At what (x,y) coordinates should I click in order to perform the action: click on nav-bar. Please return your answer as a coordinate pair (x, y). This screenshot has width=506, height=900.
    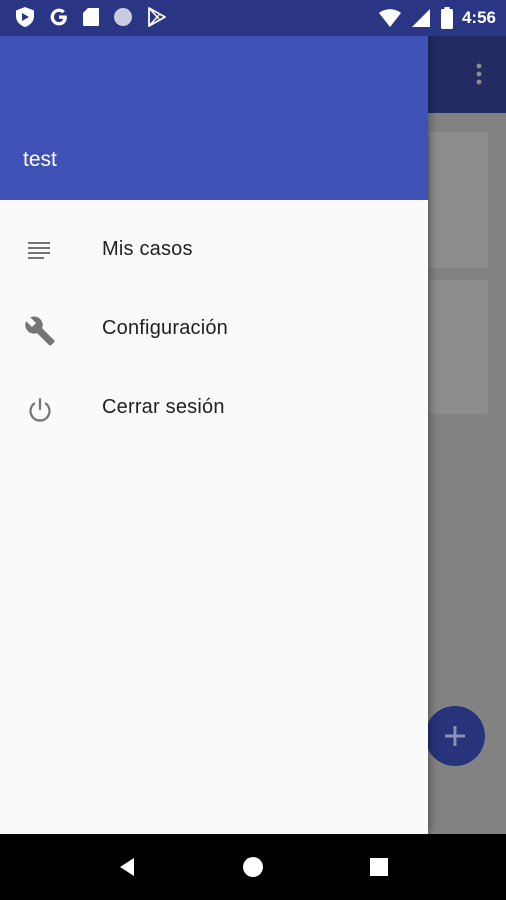
    Looking at the image, I should click on (253, 867).